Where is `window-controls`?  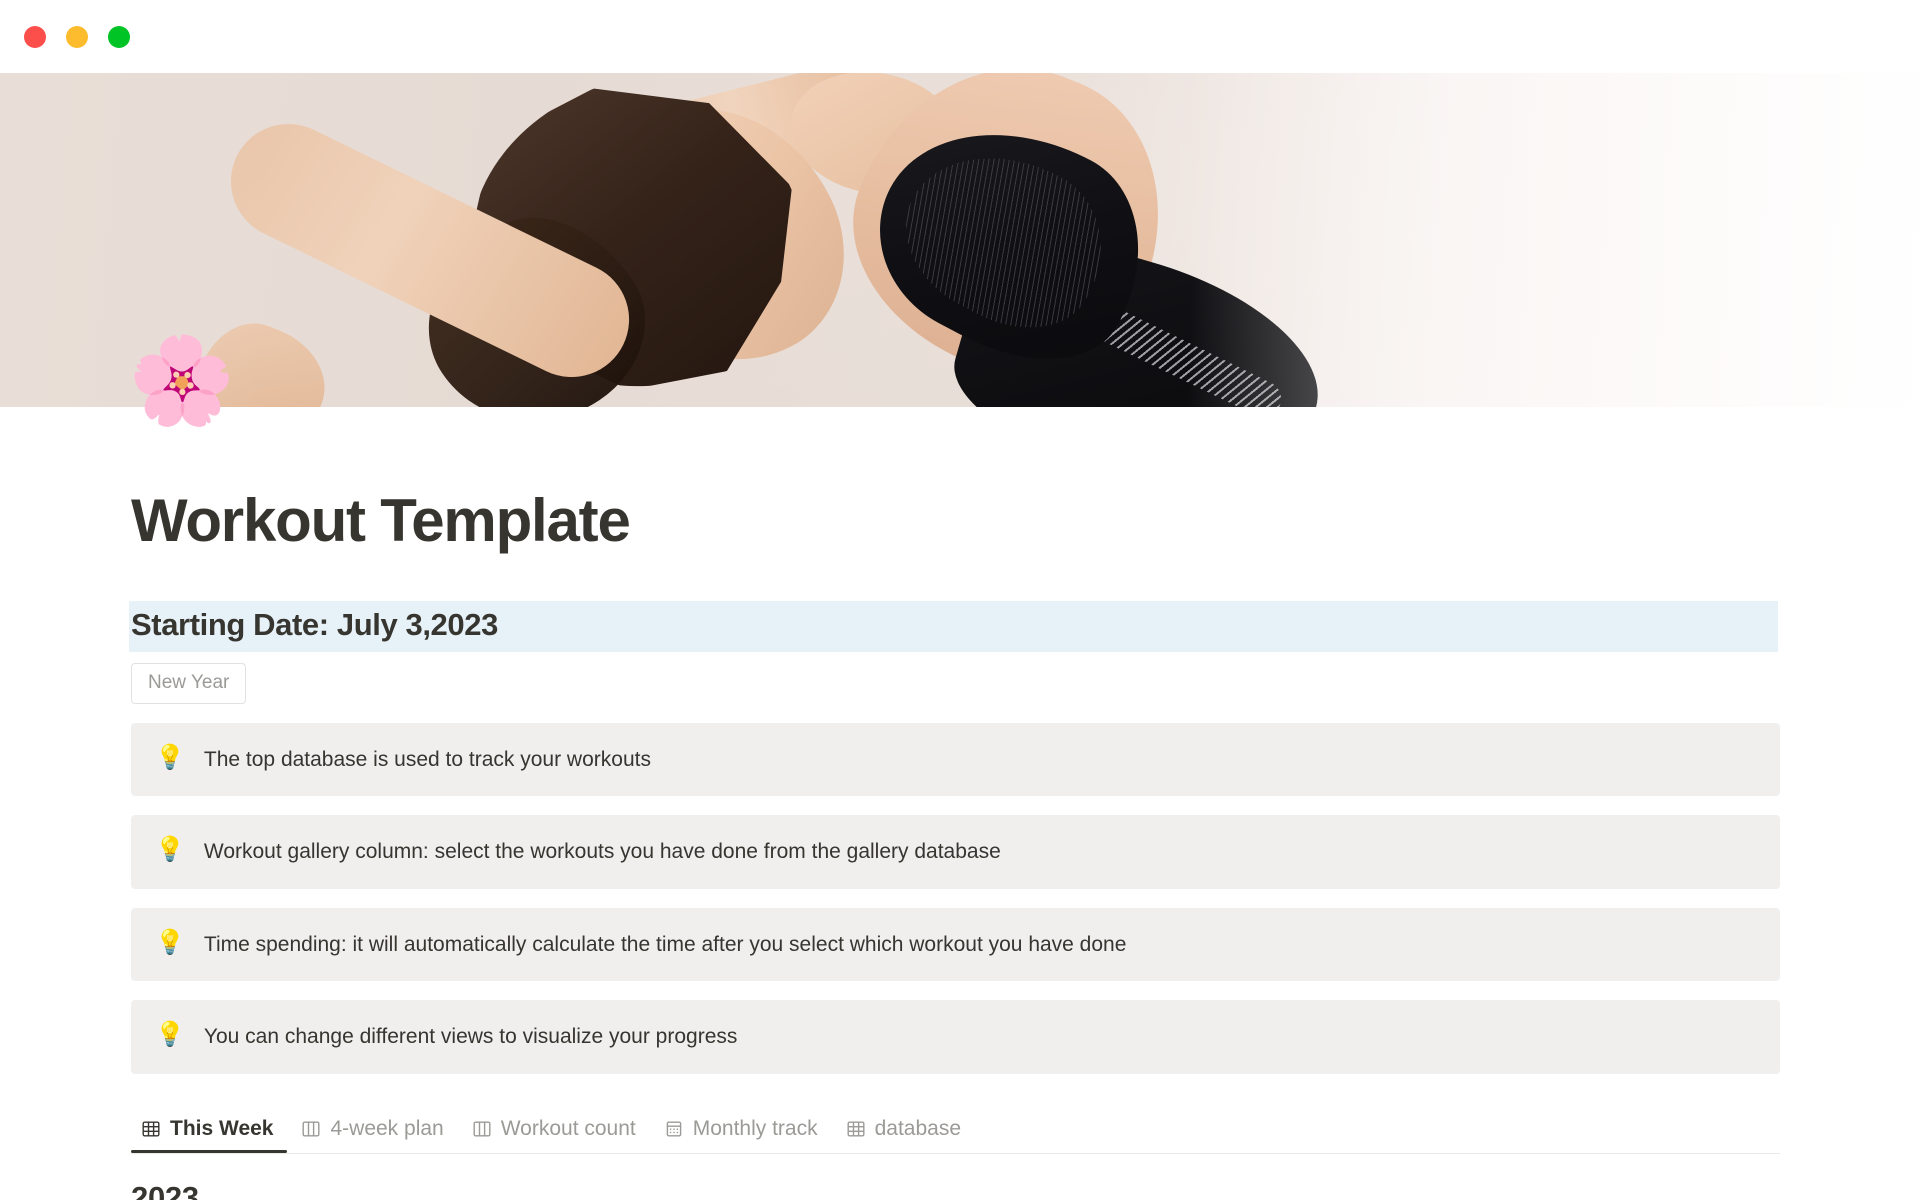
window-controls is located at coordinates (77, 36).